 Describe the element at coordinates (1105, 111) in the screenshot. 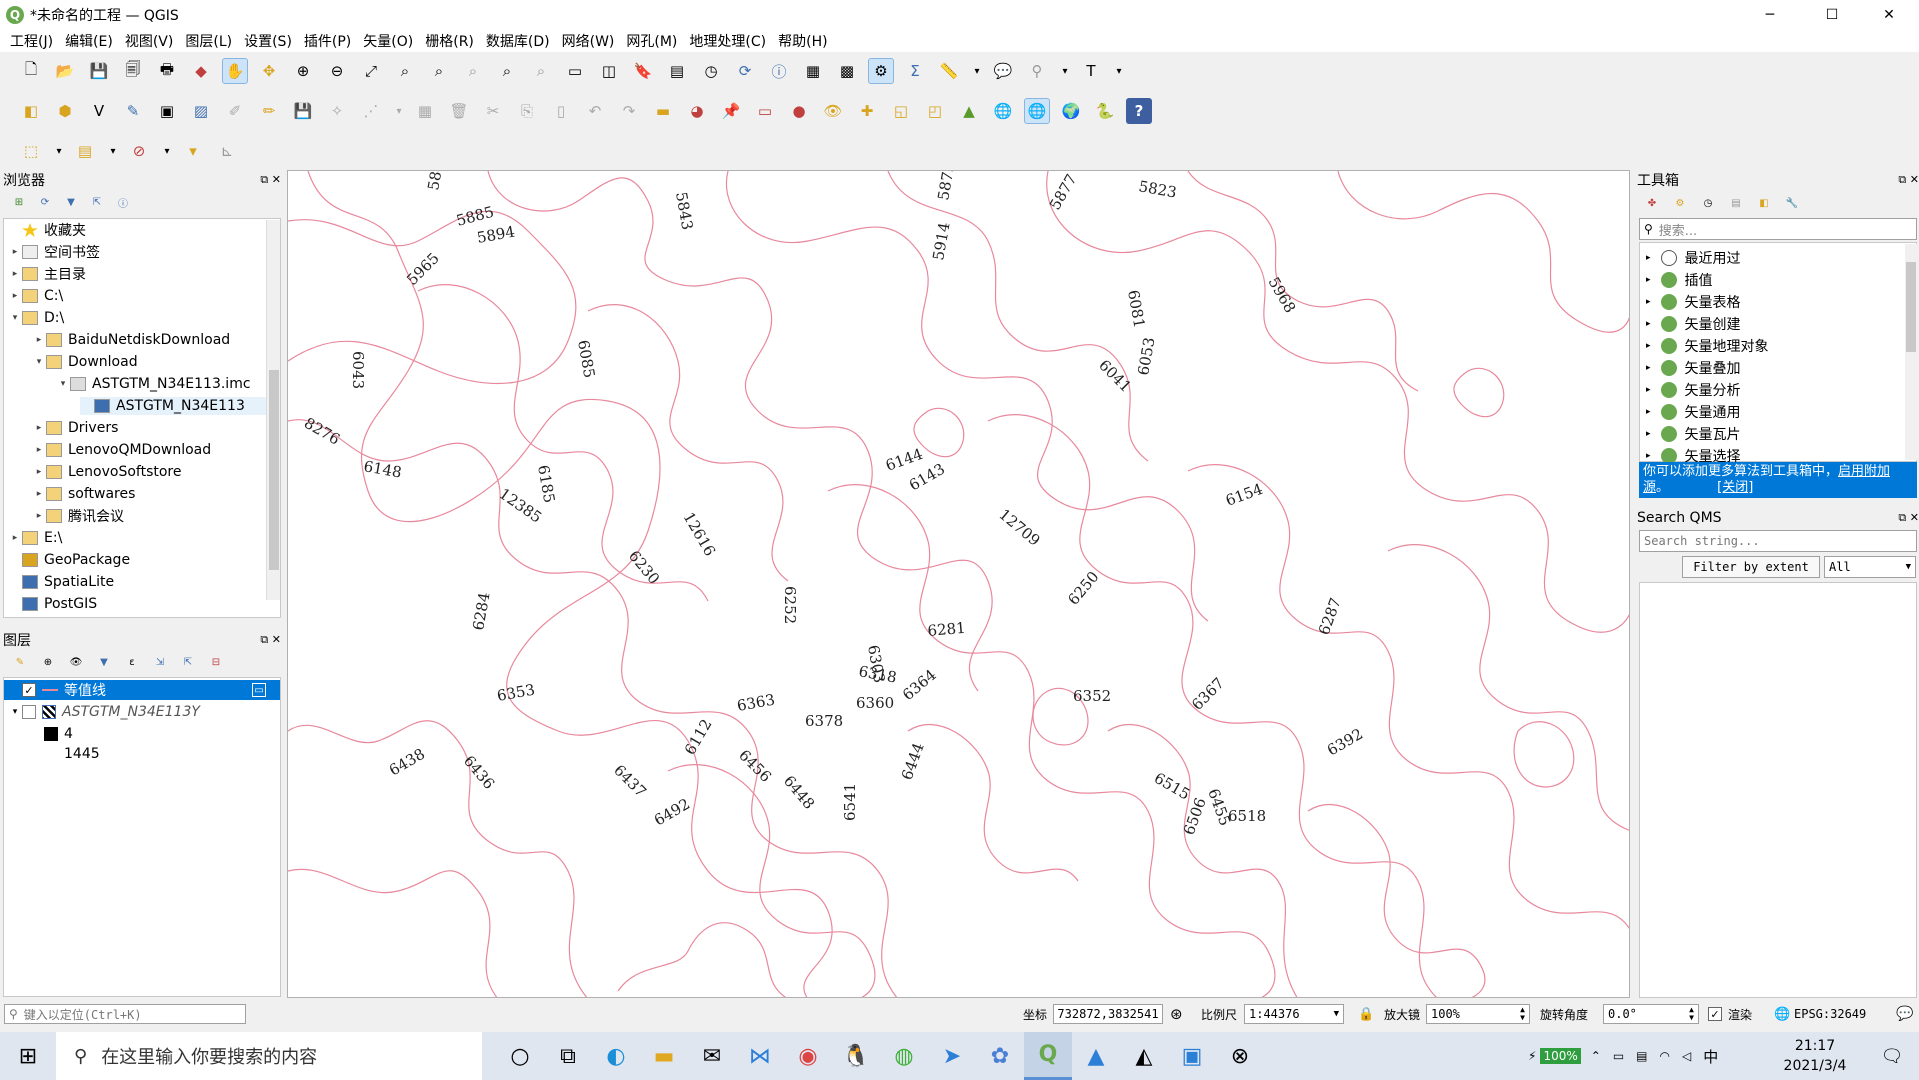

I see `python-console-icon: 🐍` at that location.